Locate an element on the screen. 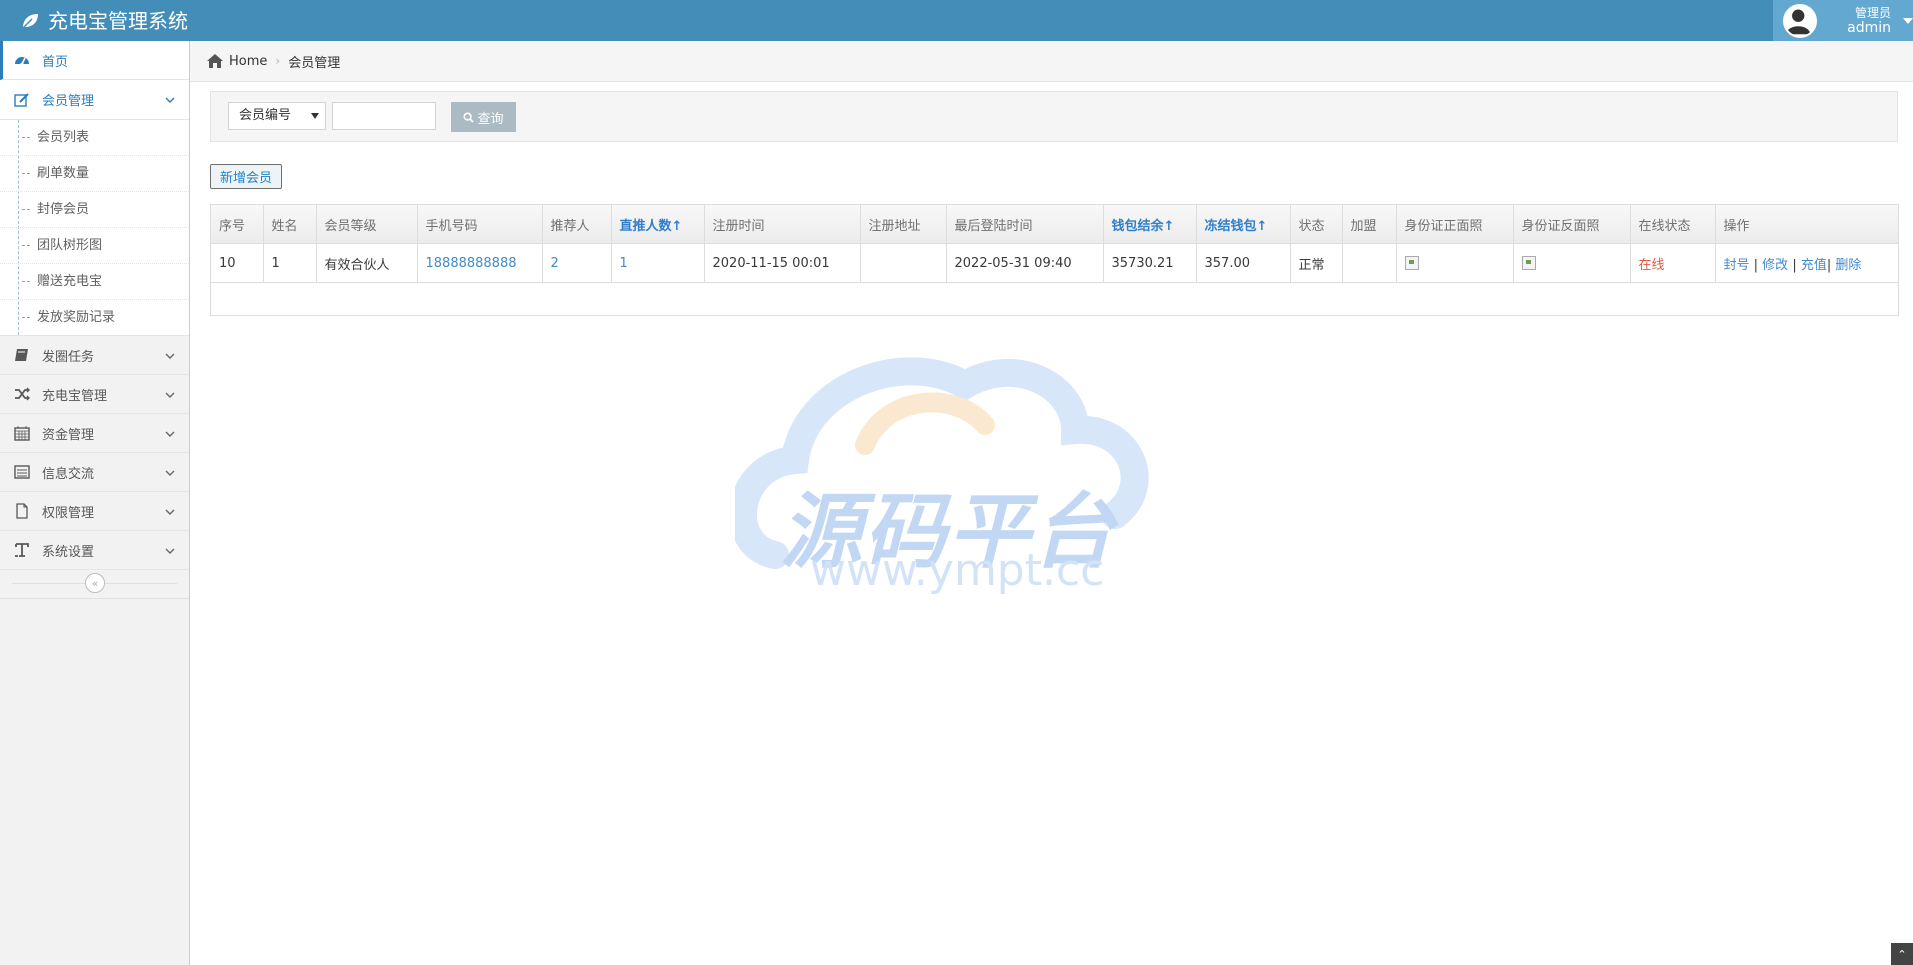  cell-online-status: 在线 is located at coordinates (1672, 263).